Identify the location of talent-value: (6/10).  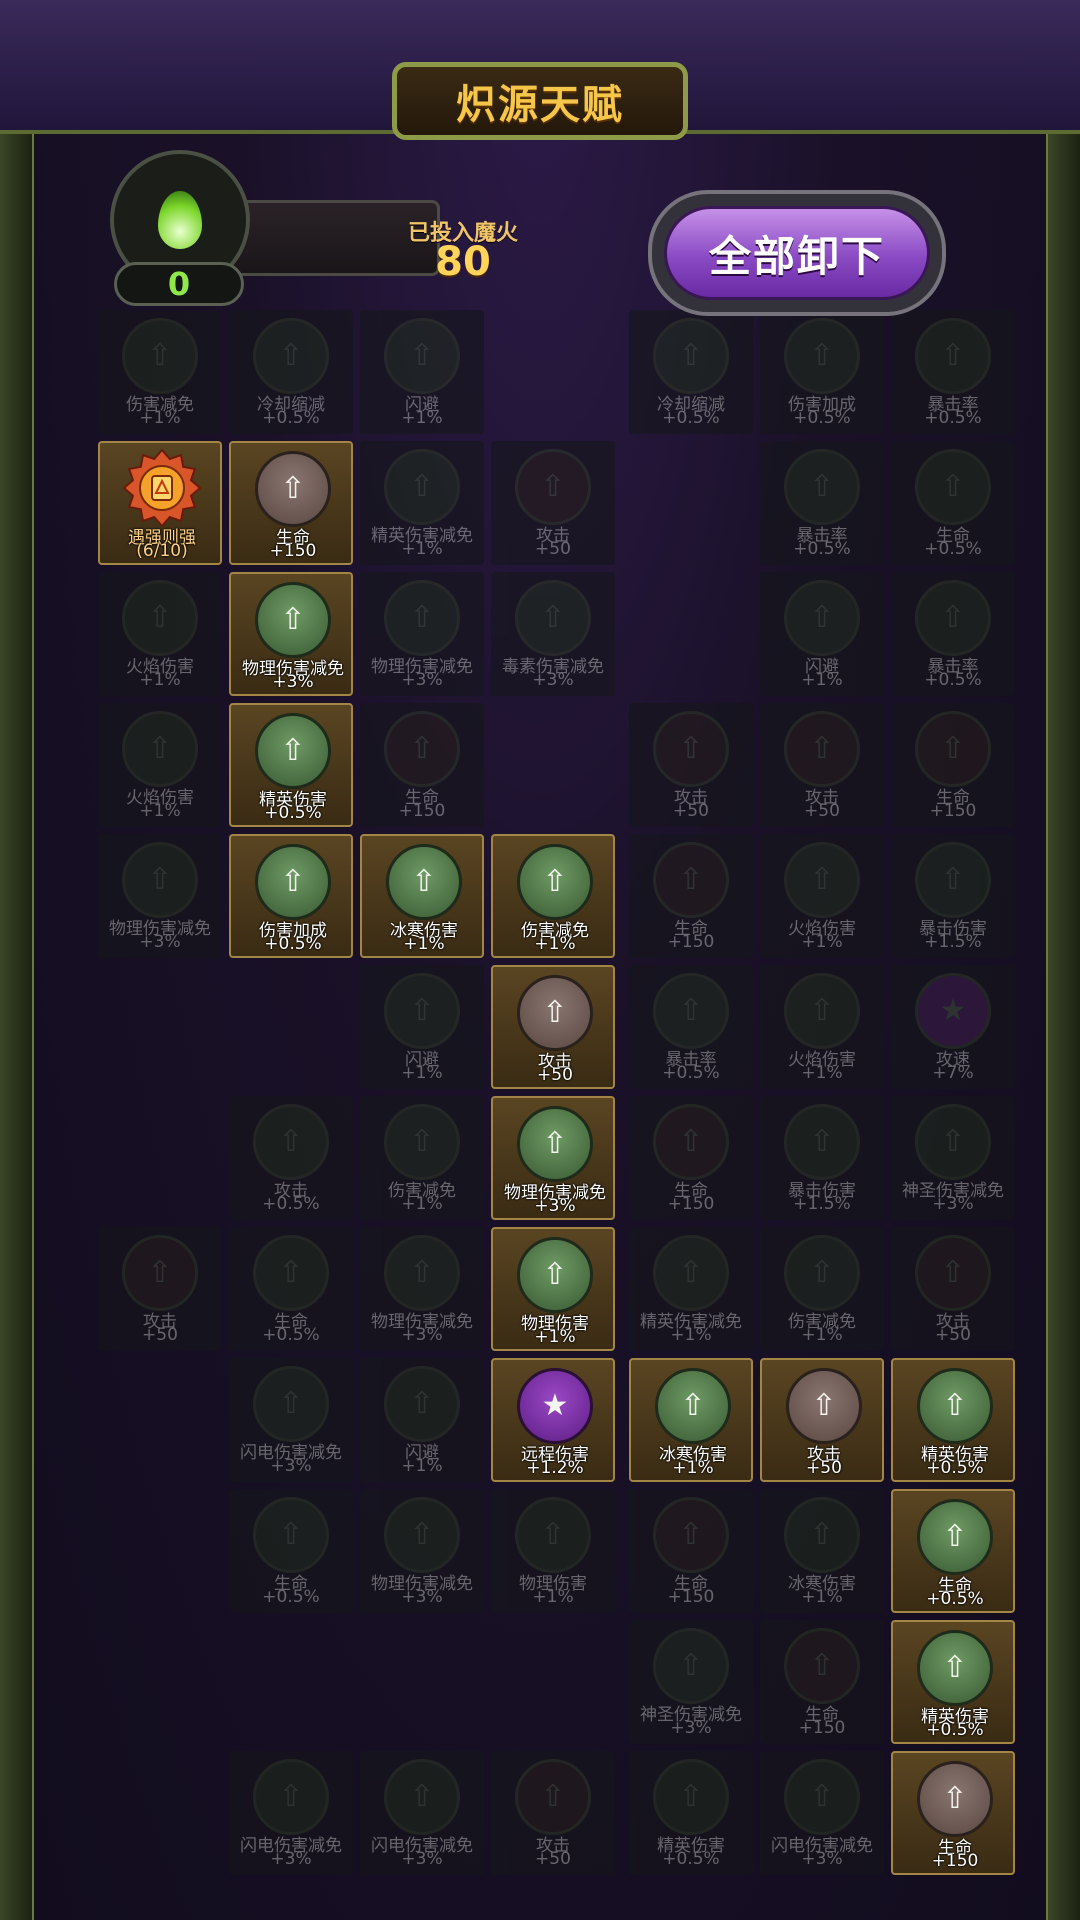
(162, 551).